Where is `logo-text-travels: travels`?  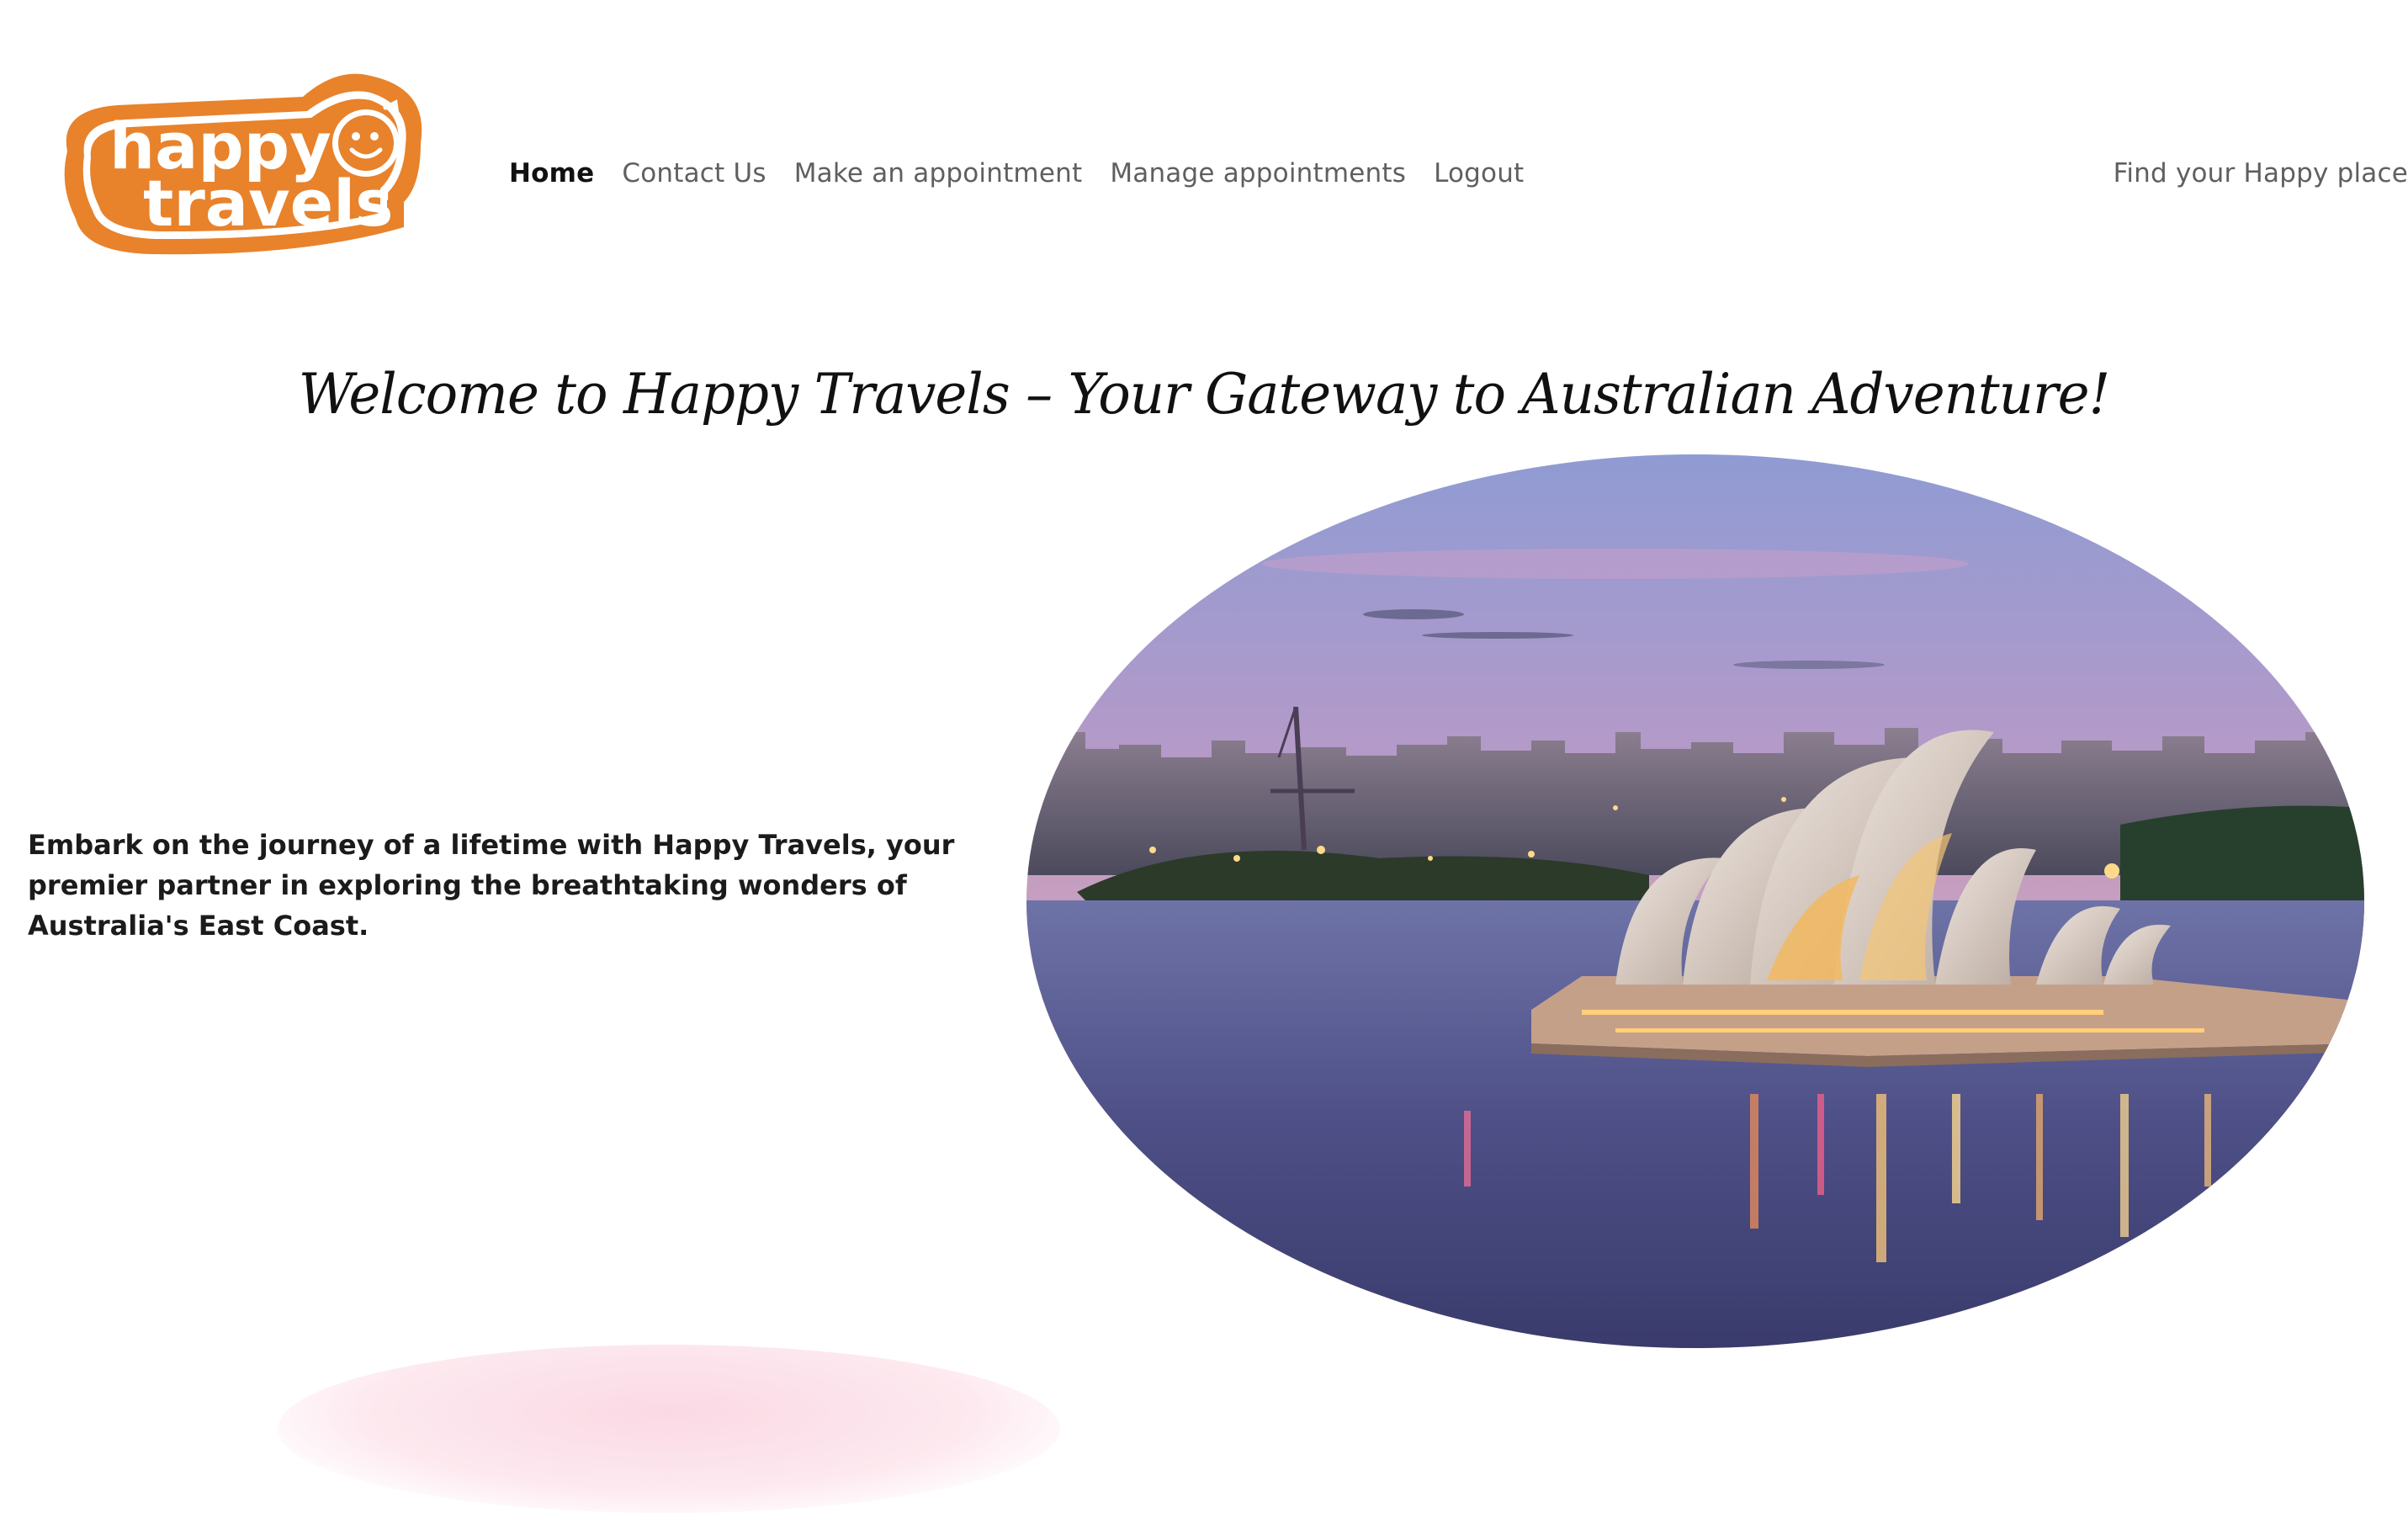
logo-text-travels: travels is located at coordinates (268, 203).